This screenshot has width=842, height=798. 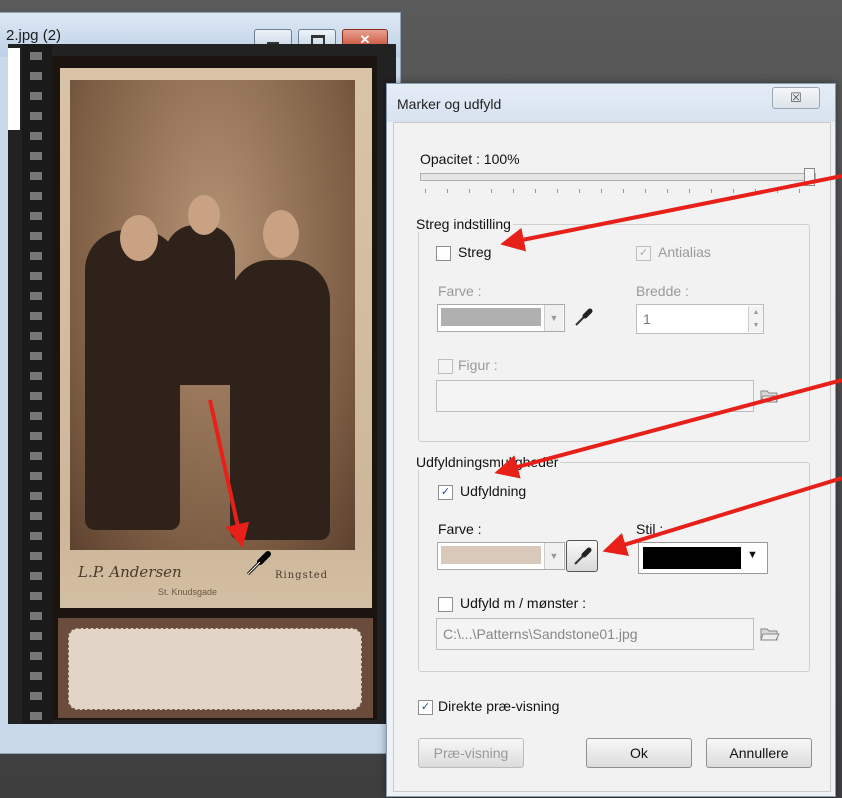 What do you see at coordinates (229, 473) in the screenshot?
I see `arrow-to-cursor` at bounding box center [229, 473].